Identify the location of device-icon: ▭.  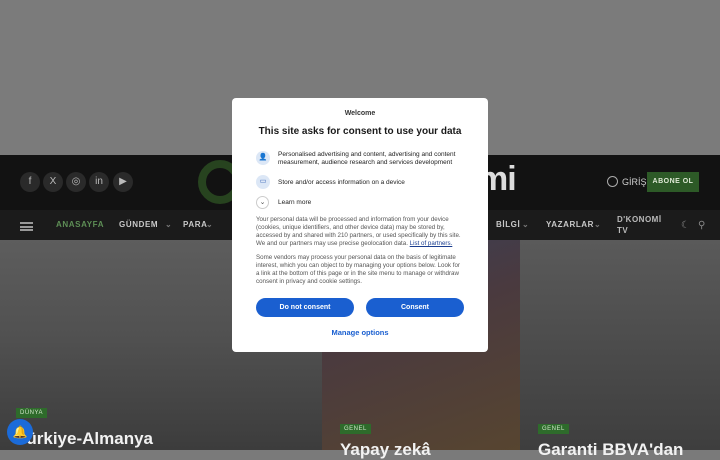
(263, 182).